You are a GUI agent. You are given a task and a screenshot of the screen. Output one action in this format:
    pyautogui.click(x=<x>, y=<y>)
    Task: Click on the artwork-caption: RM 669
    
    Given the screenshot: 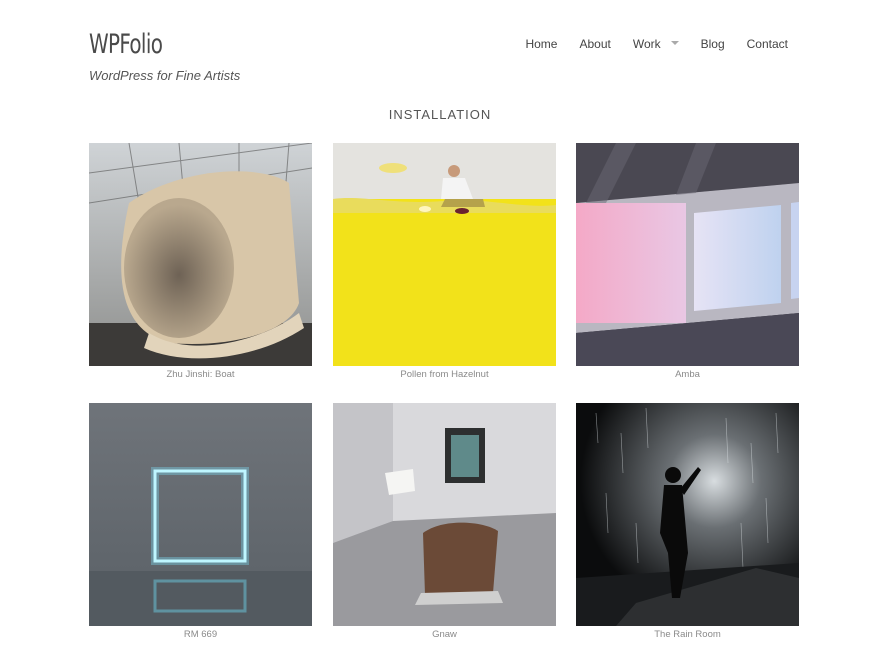 What is the action you would take?
    pyautogui.click(x=200, y=634)
    